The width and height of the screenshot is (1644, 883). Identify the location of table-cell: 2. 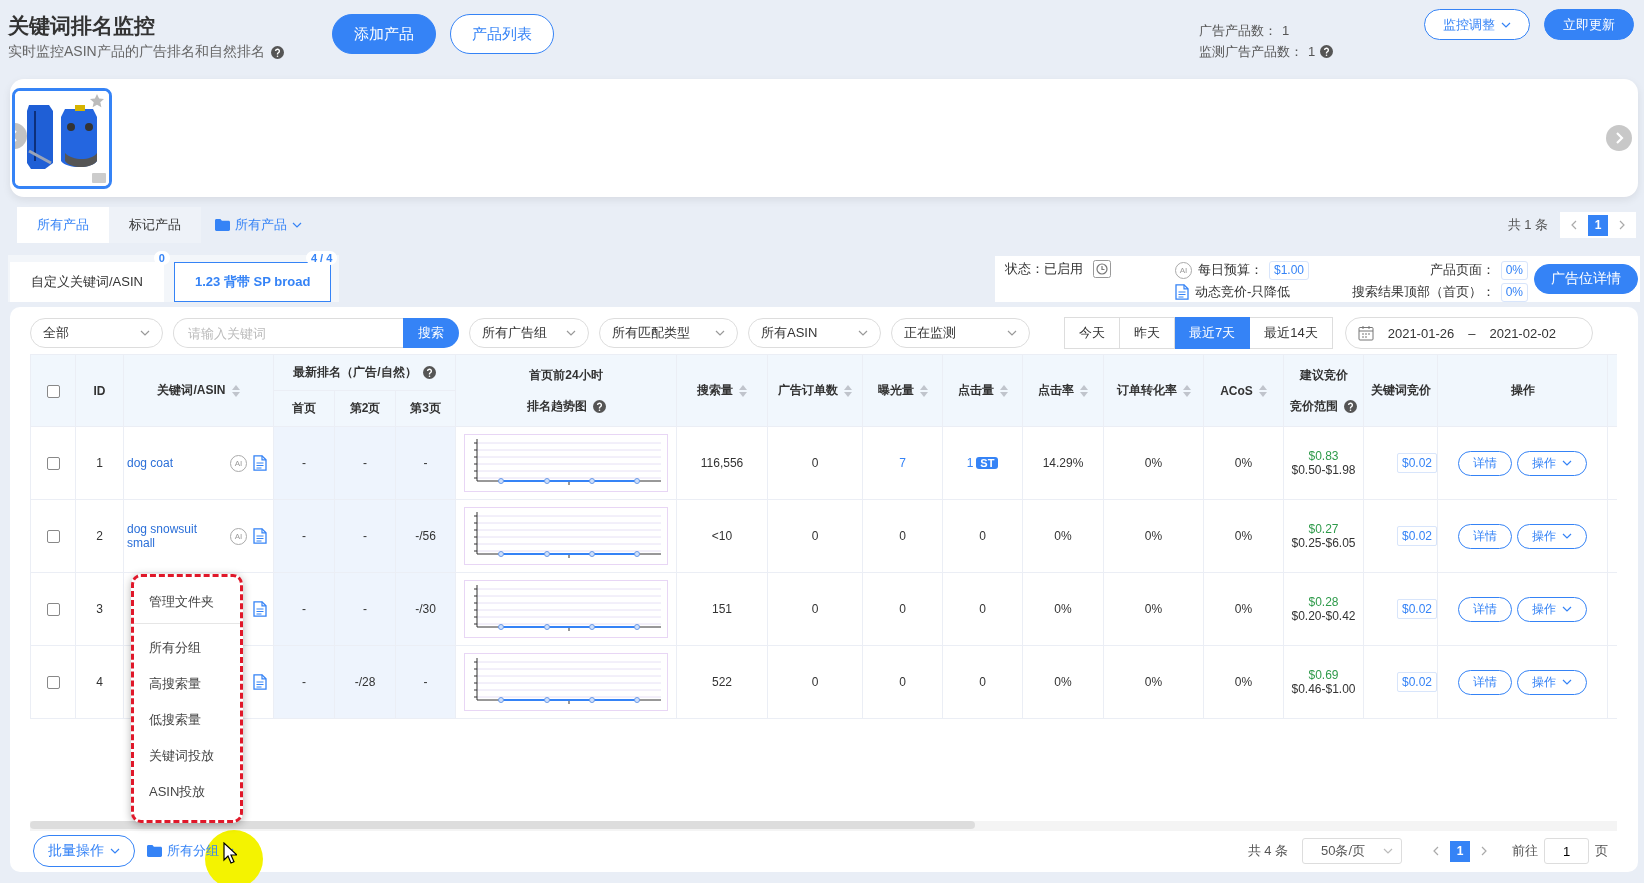
(99, 536).